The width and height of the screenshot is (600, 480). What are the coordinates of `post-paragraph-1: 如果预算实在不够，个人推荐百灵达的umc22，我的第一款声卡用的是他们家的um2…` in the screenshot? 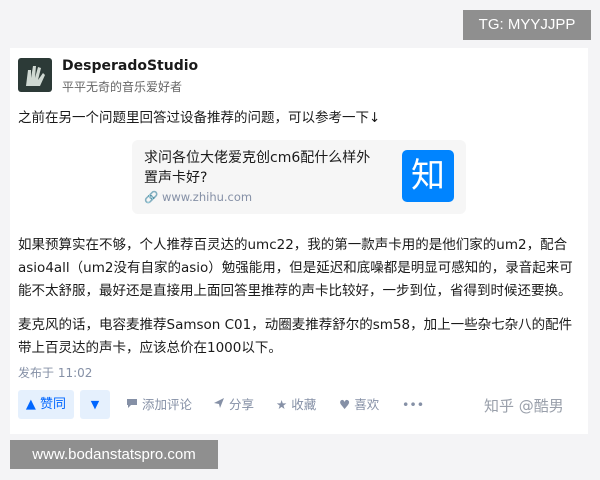 It's located at (295, 268).